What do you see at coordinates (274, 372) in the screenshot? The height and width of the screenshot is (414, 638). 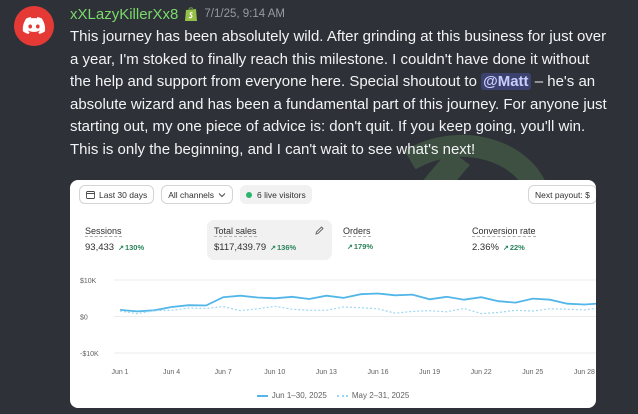 I see `x-tick-label: Jun 10` at bounding box center [274, 372].